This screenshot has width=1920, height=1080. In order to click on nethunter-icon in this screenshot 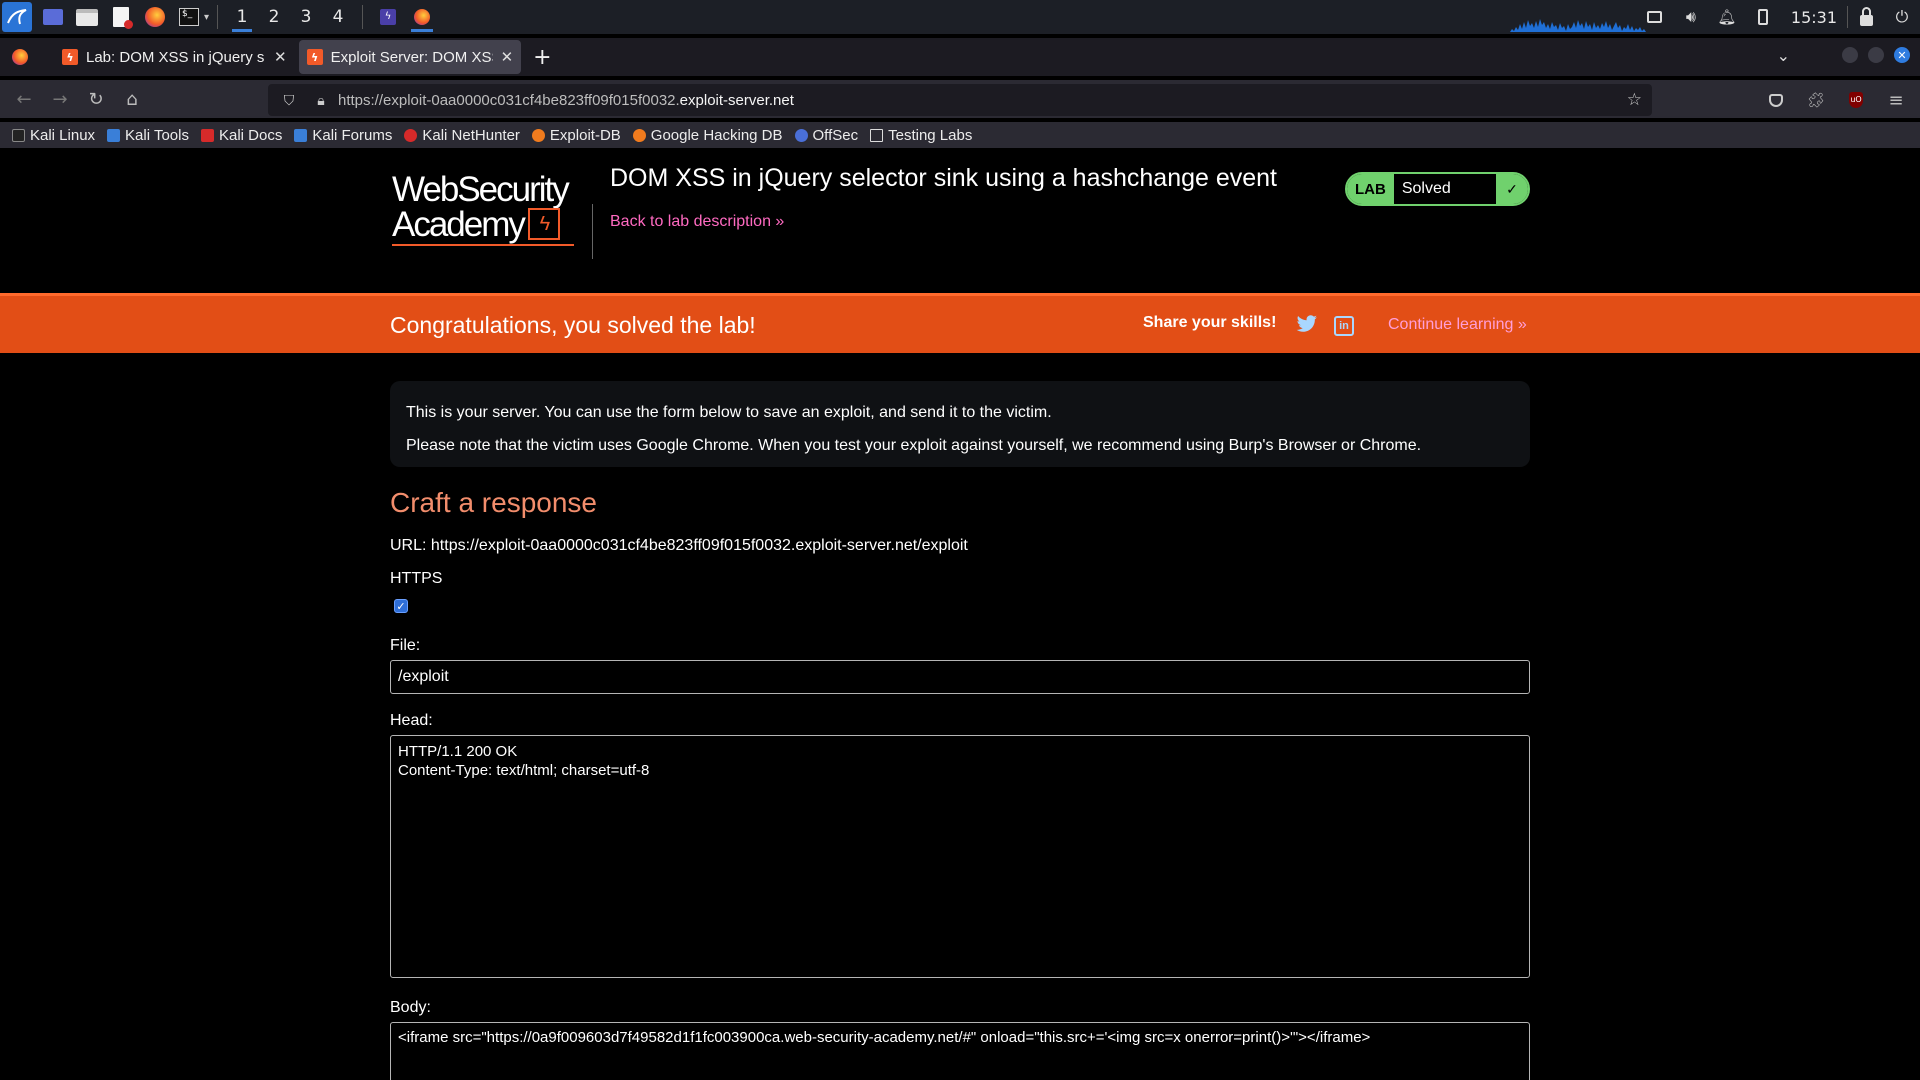, I will do `click(411, 135)`.